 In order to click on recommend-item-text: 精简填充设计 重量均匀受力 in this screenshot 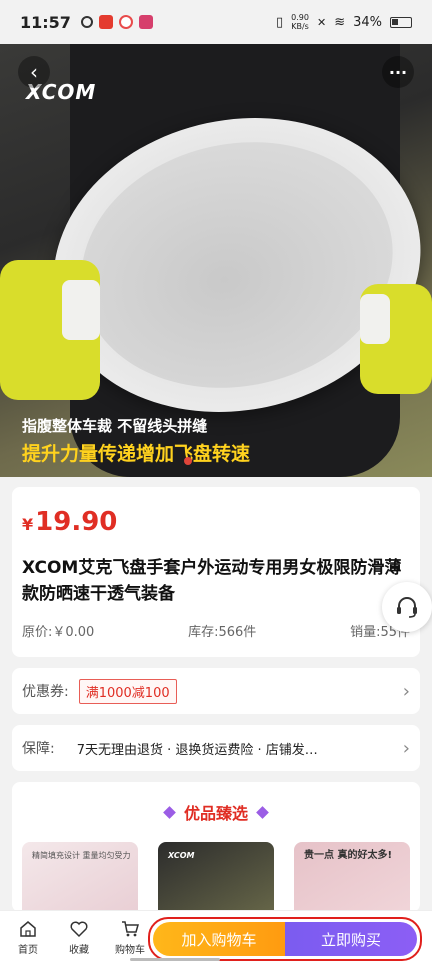, I will do `click(81, 855)`.